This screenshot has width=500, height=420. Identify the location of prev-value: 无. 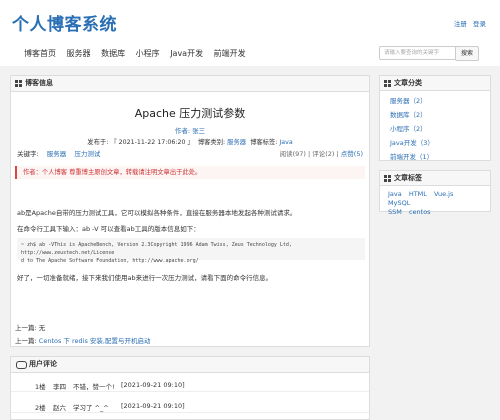
(42, 328).